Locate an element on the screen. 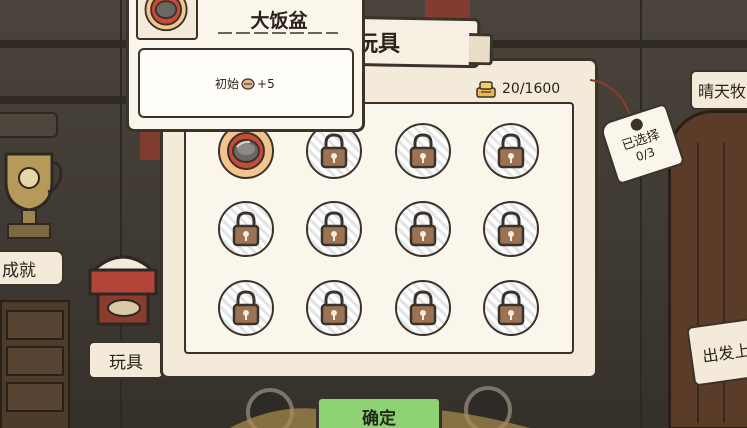 The image size is (747, 428). cabinet is located at coordinates (35, 364).